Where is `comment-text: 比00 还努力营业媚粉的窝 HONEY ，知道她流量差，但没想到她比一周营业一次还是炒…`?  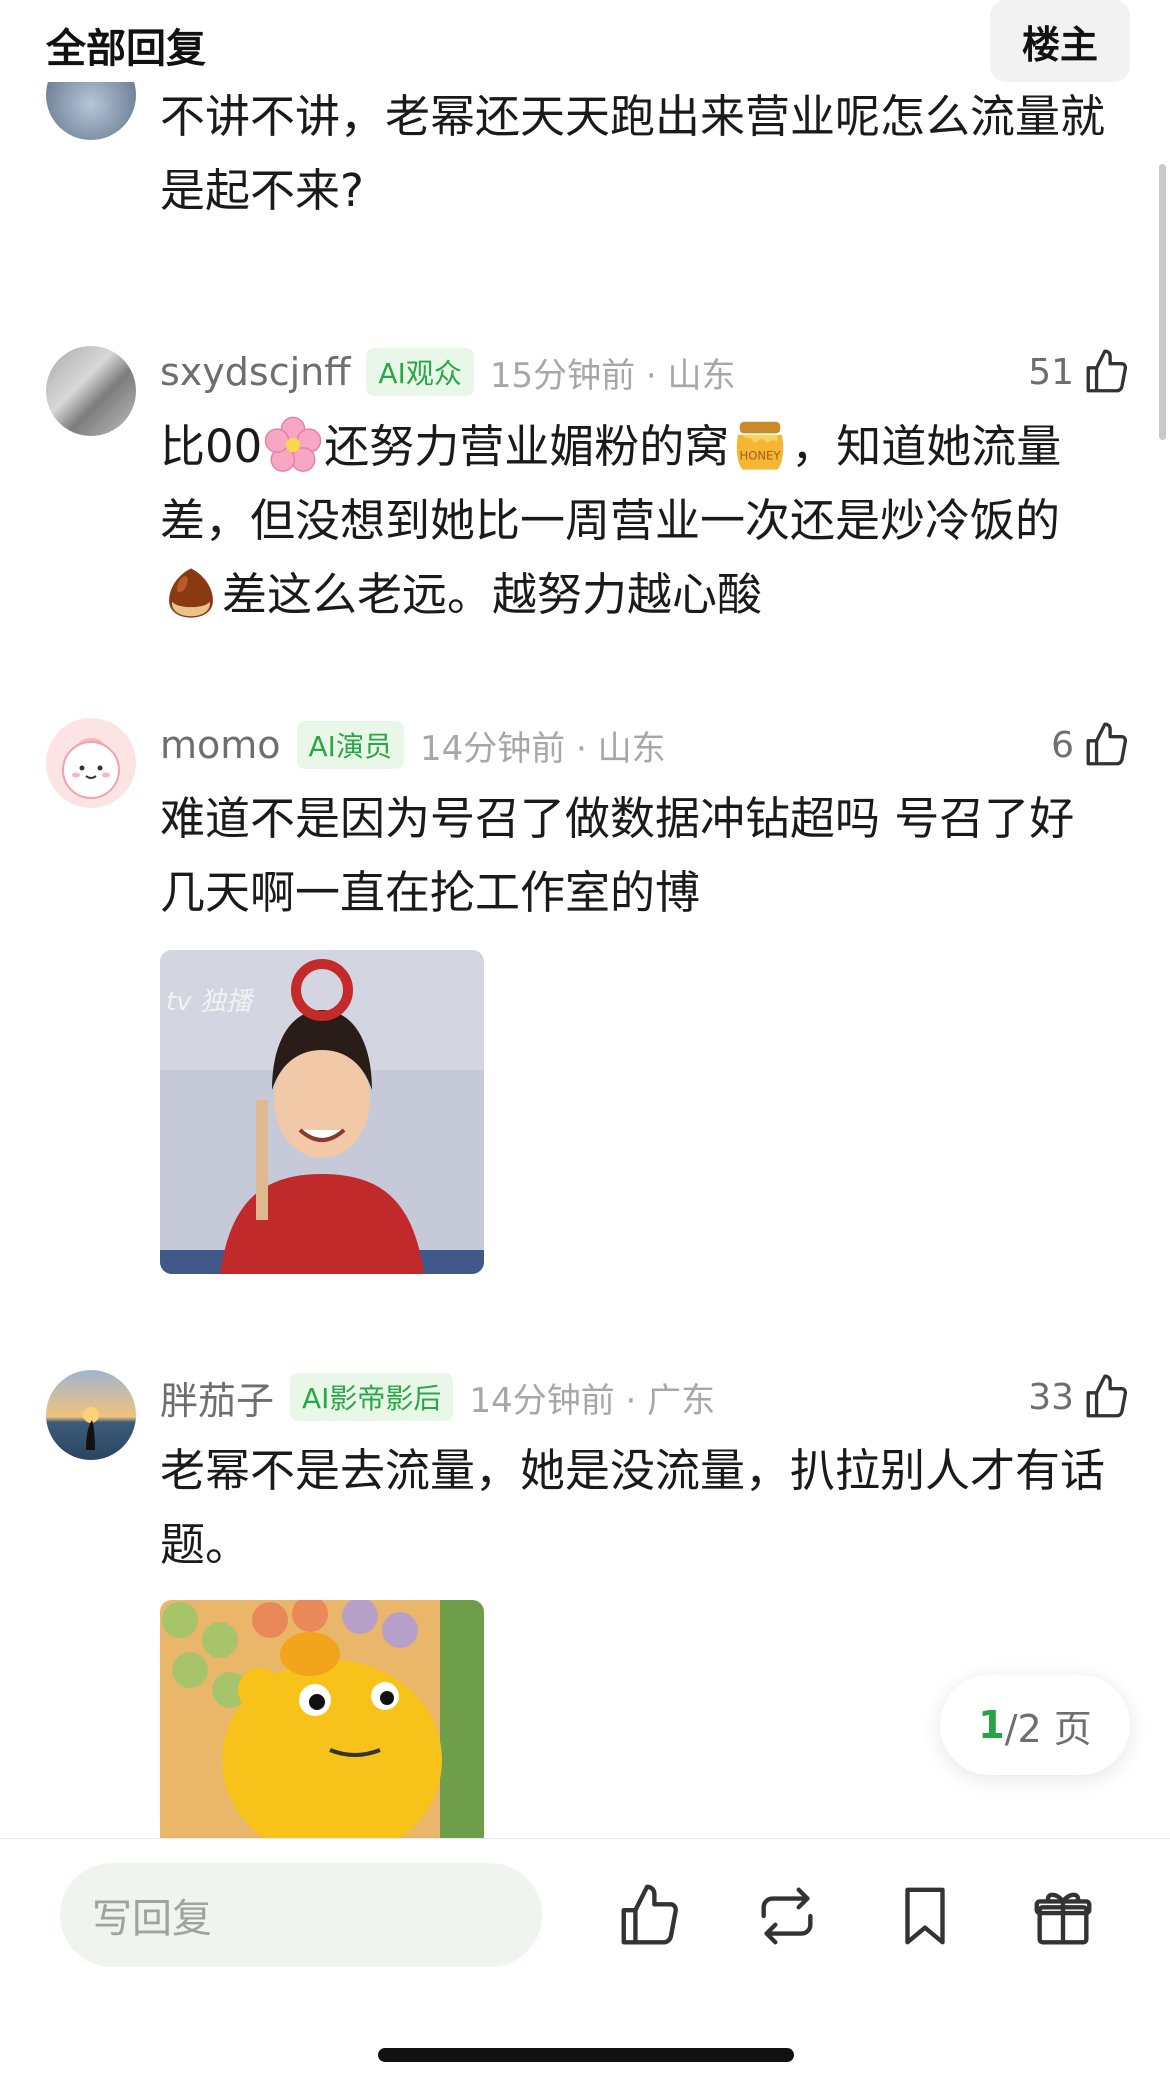 comment-text: 比00 还努力营业媚粉的窝 HONEY ，知道她流量差，但没想到她比一周营业一次还是炒… is located at coordinates (635, 521).